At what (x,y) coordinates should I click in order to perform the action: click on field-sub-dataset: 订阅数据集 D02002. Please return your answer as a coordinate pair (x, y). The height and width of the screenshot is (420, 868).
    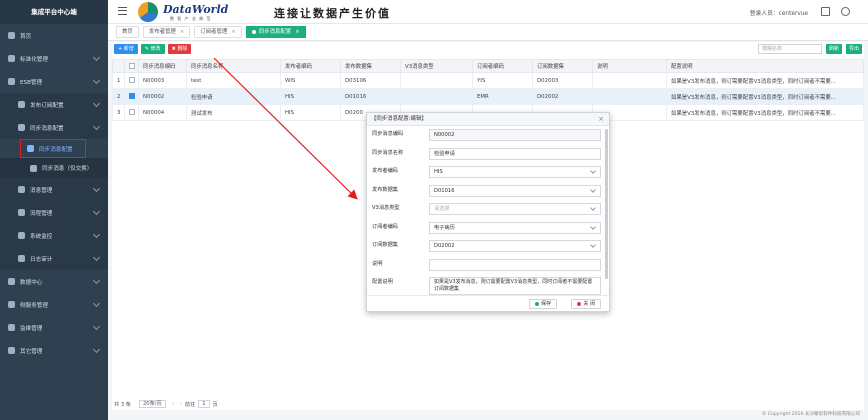
    Looking at the image, I should click on (488, 246).